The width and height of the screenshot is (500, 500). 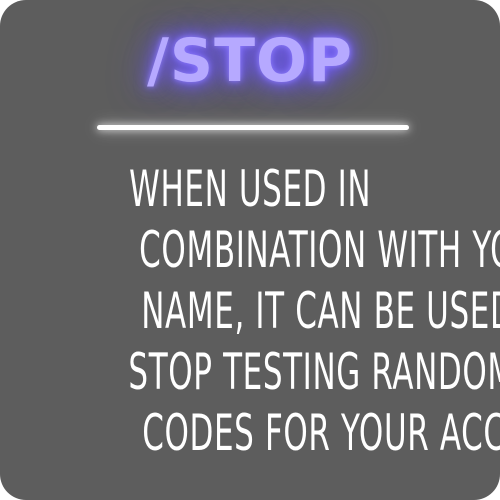 What do you see at coordinates (319, 250) in the screenshot?
I see `description-line-2: COMBINATION WITH YOUR` at bounding box center [319, 250].